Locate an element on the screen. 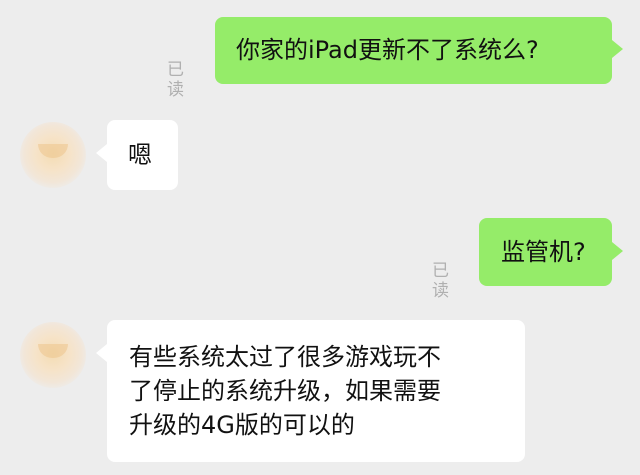  message-text: 你家的iPad更新不了系统么? is located at coordinates (387, 50).